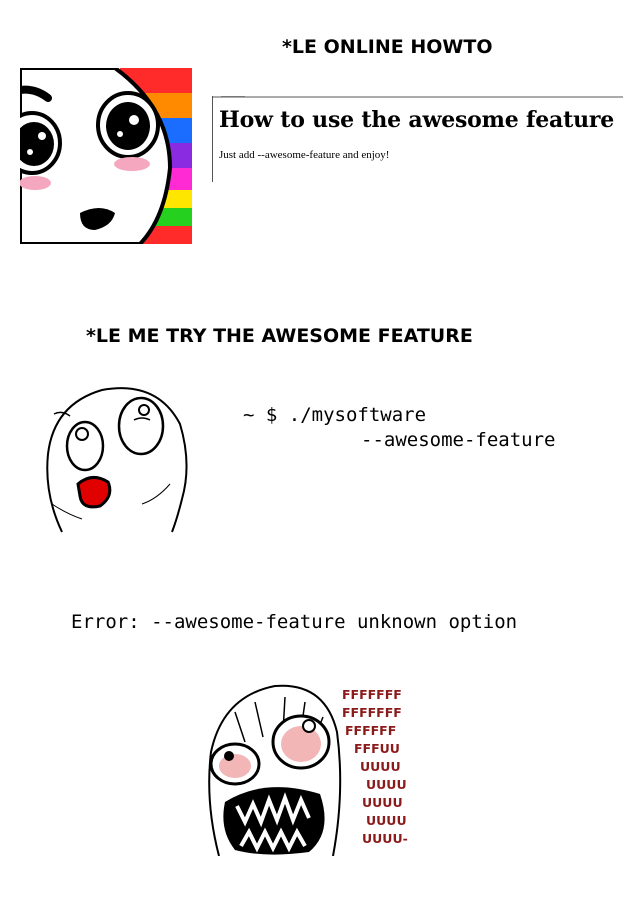  I want to click on browser-toolbar-edge, so click(418, 97).